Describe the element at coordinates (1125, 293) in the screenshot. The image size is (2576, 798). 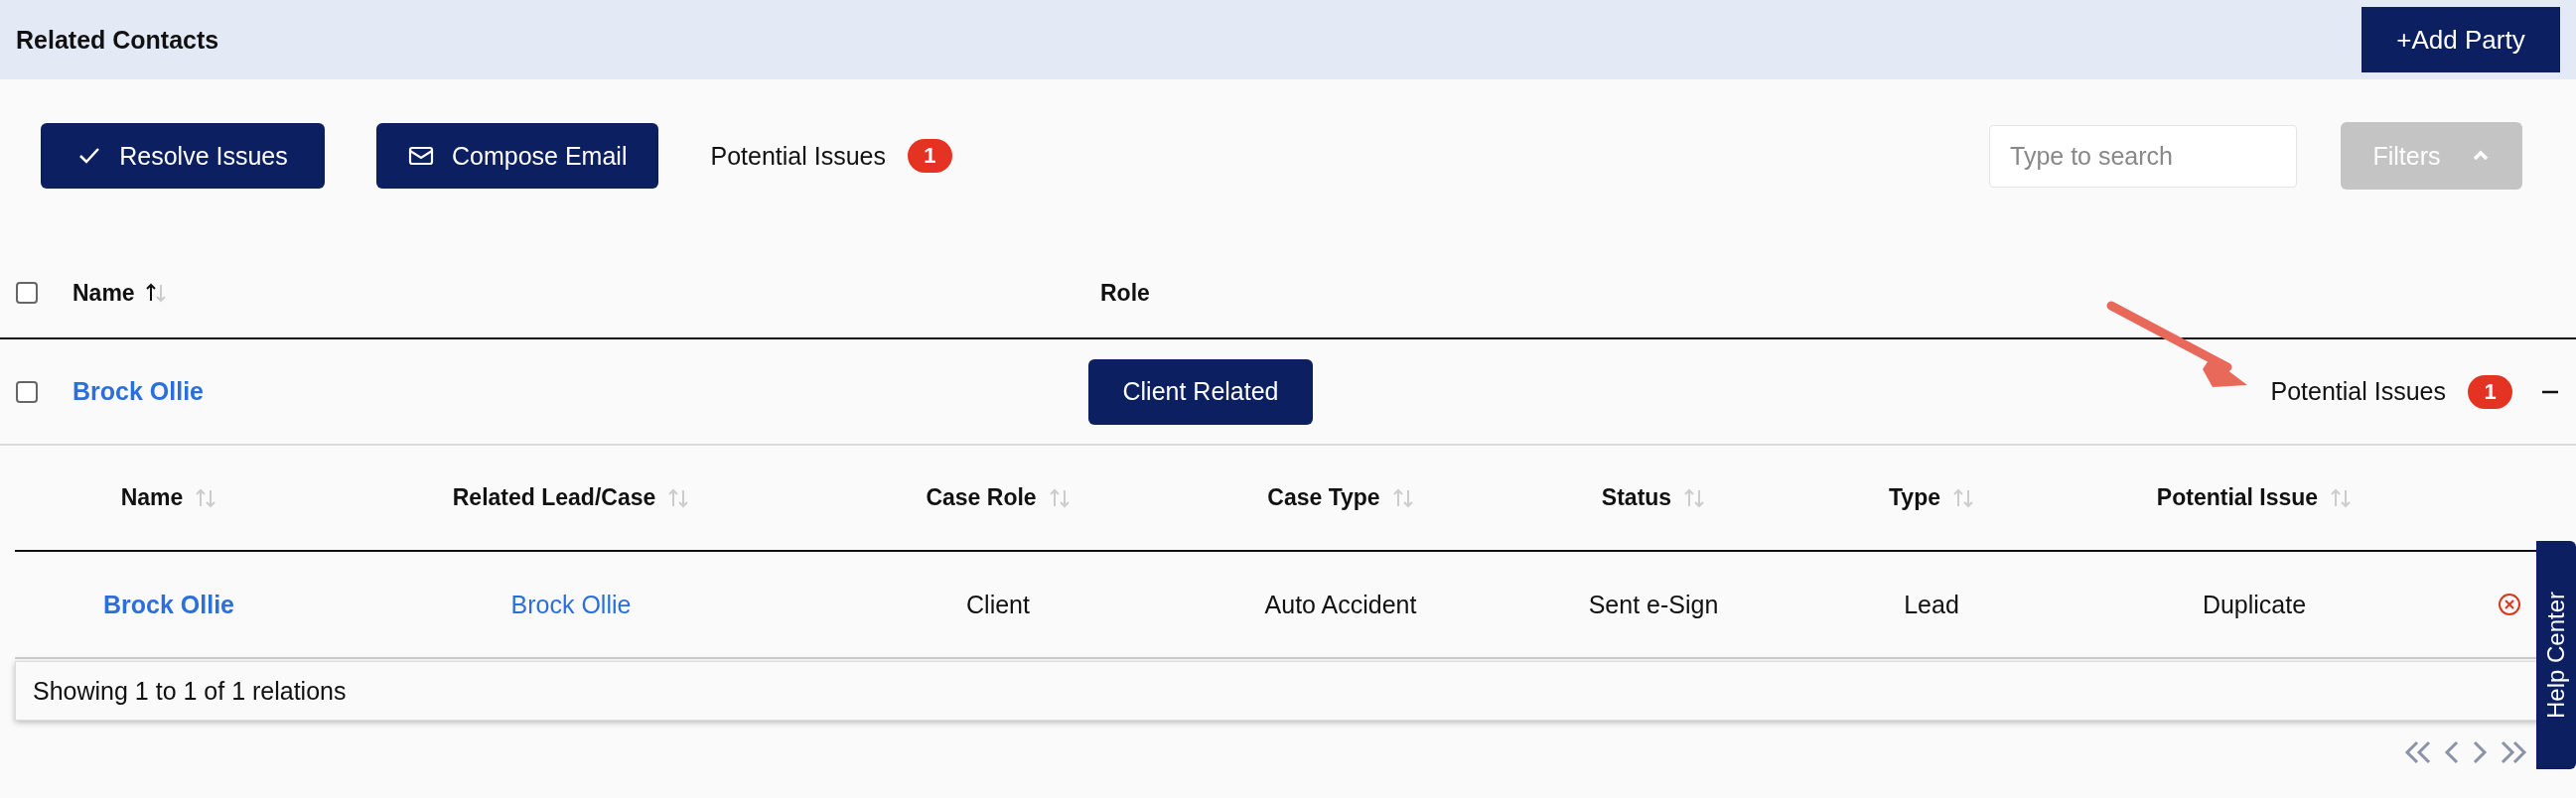
I see `column-header: Role` at that location.